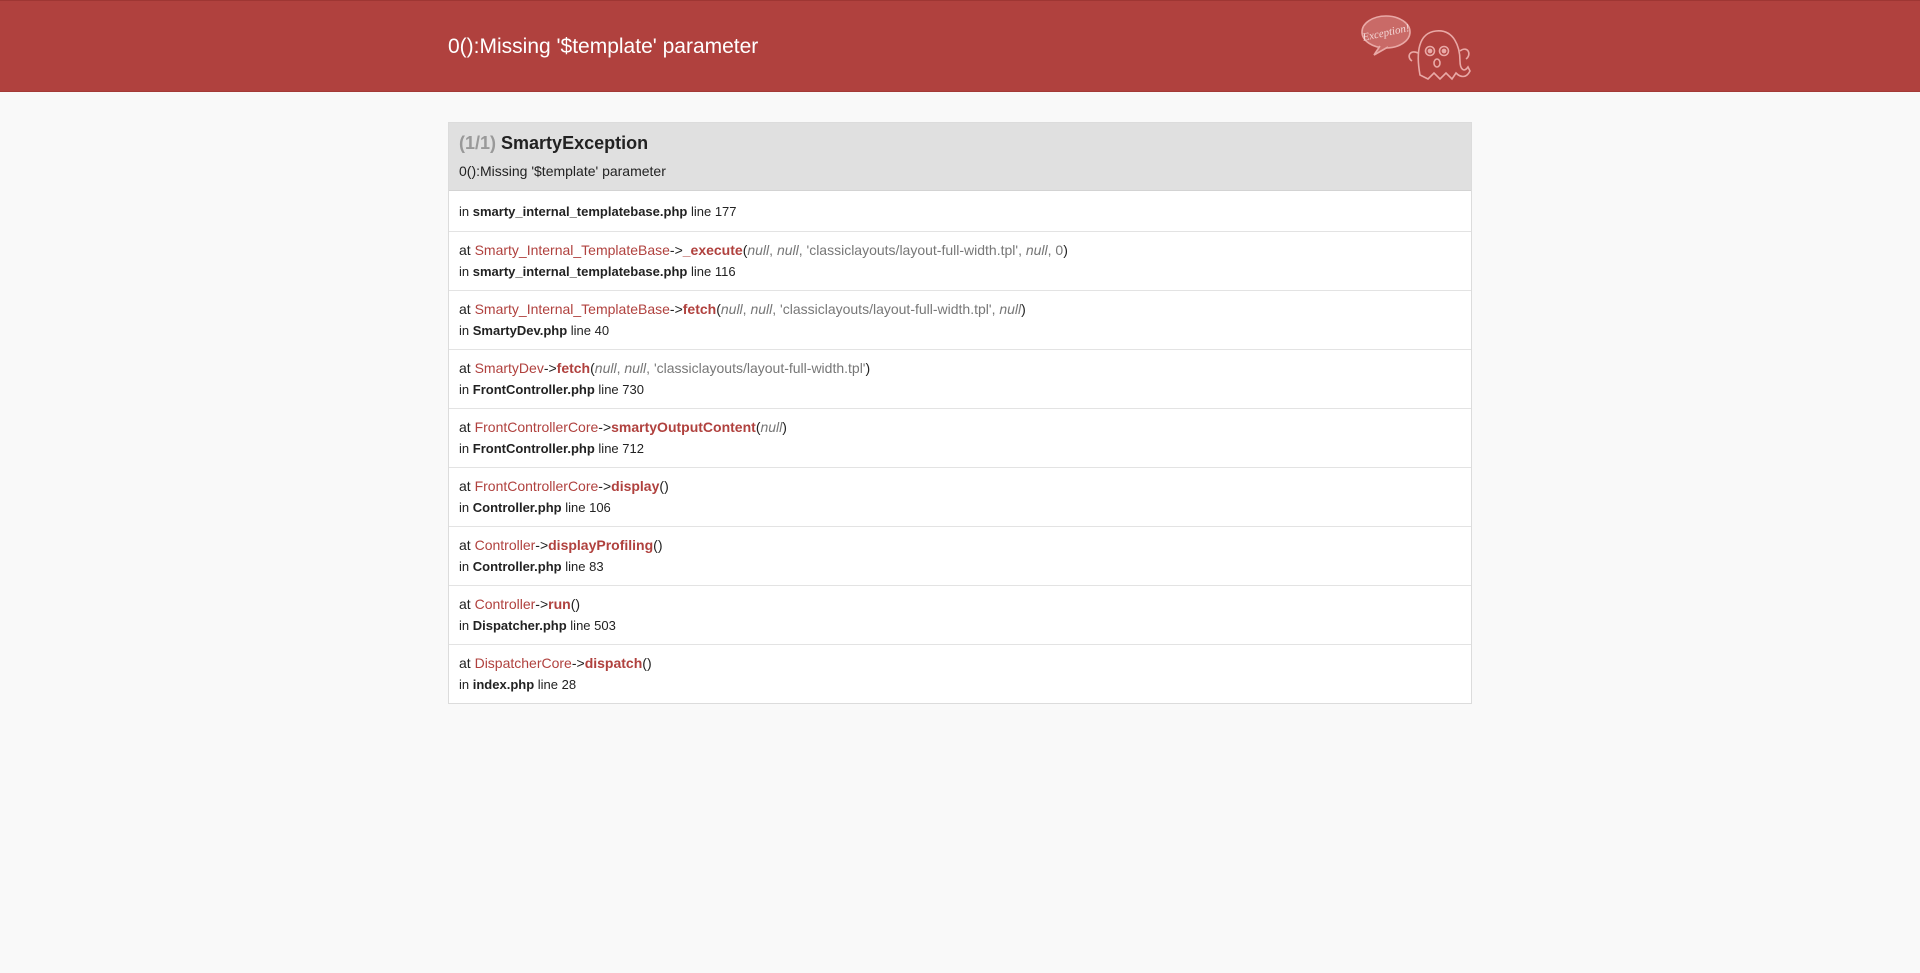 The width and height of the screenshot is (1920, 973). Describe the element at coordinates (960, 566) in the screenshot. I see `trace-location: in Controller.php line 83` at that location.